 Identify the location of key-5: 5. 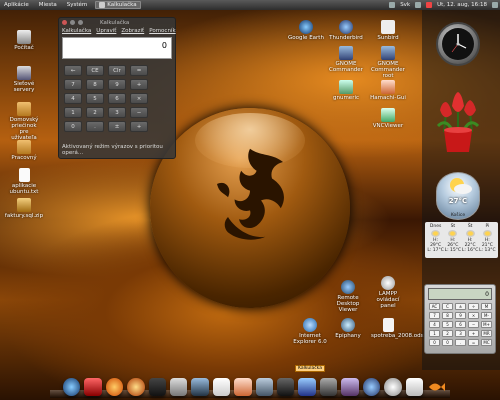
(95, 98).